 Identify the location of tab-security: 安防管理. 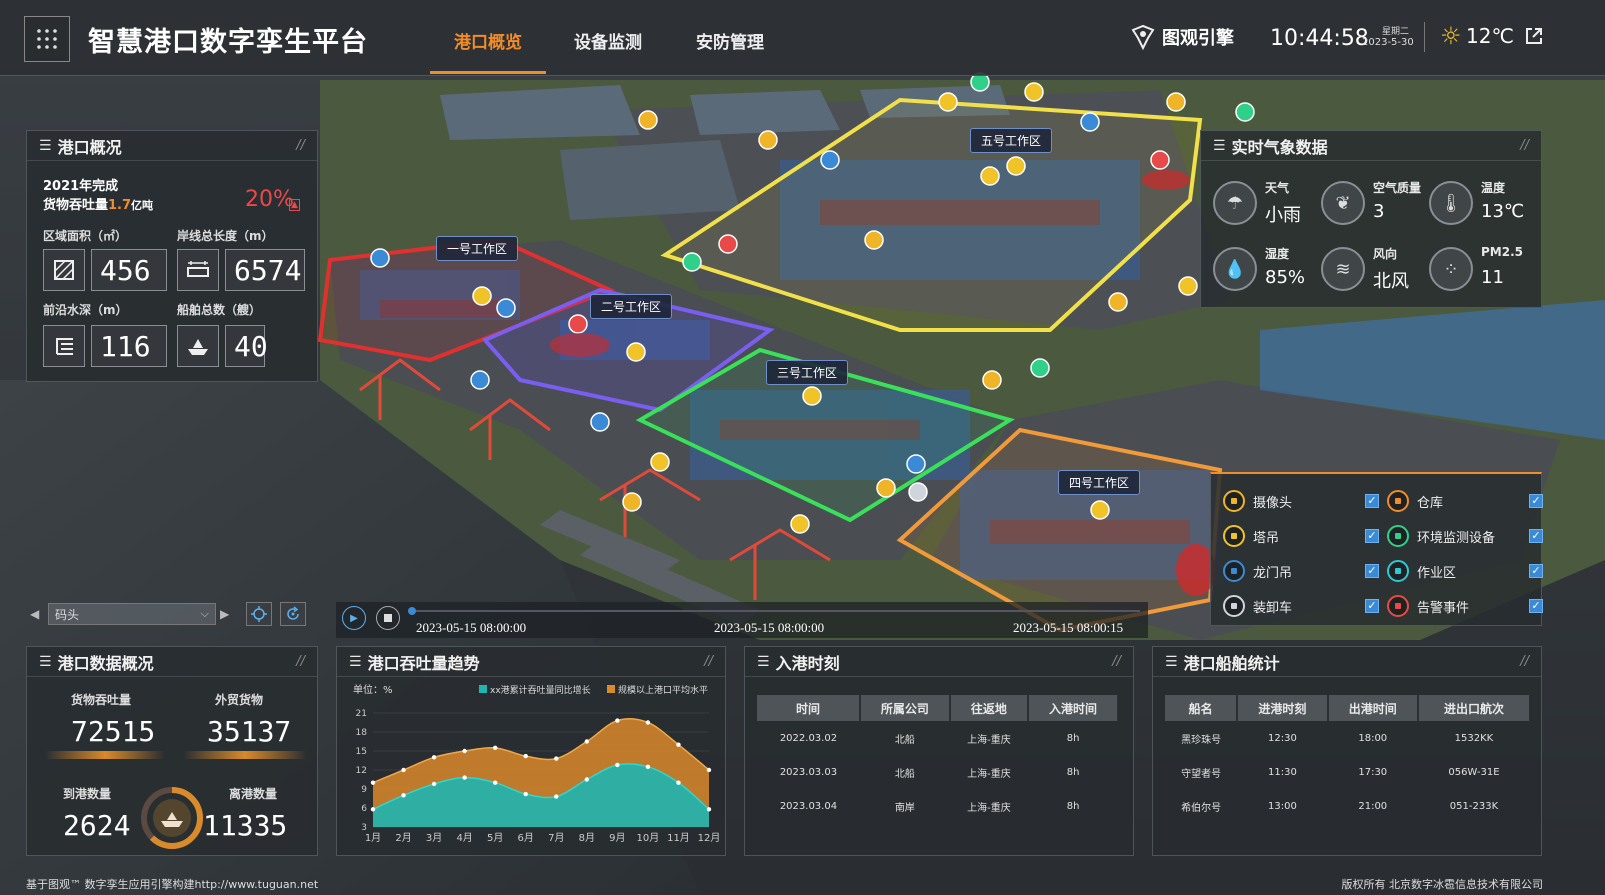
(730, 51).